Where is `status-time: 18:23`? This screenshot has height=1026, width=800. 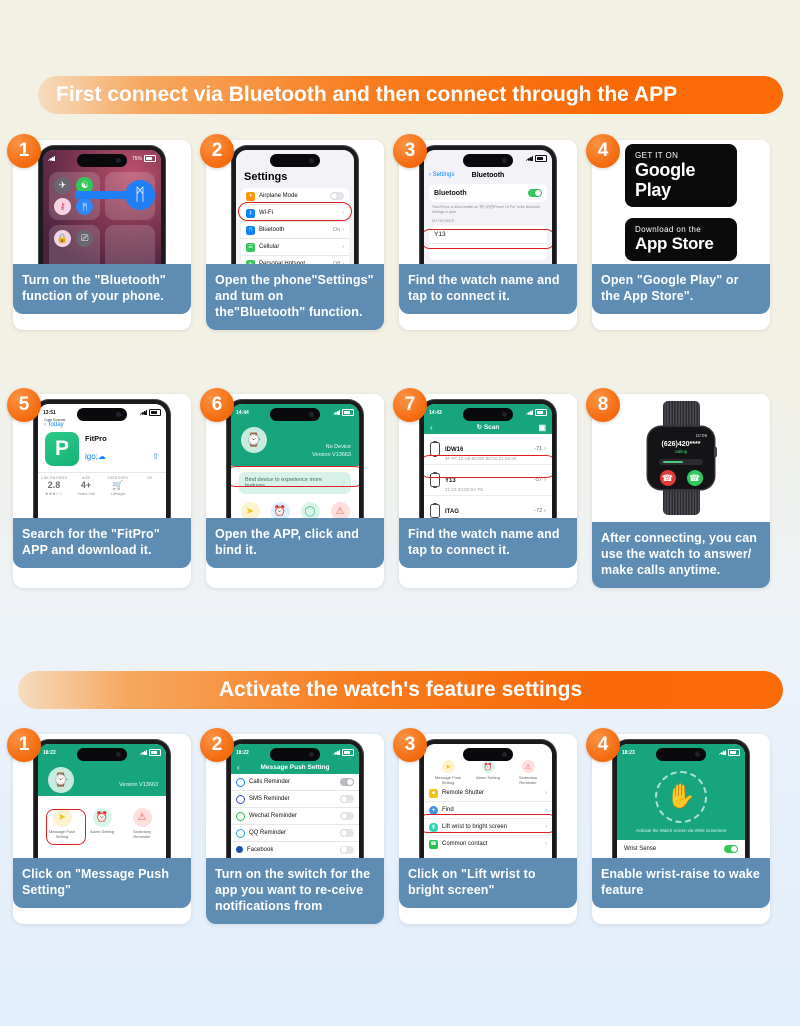
status-time: 18:23 is located at coordinates (628, 752).